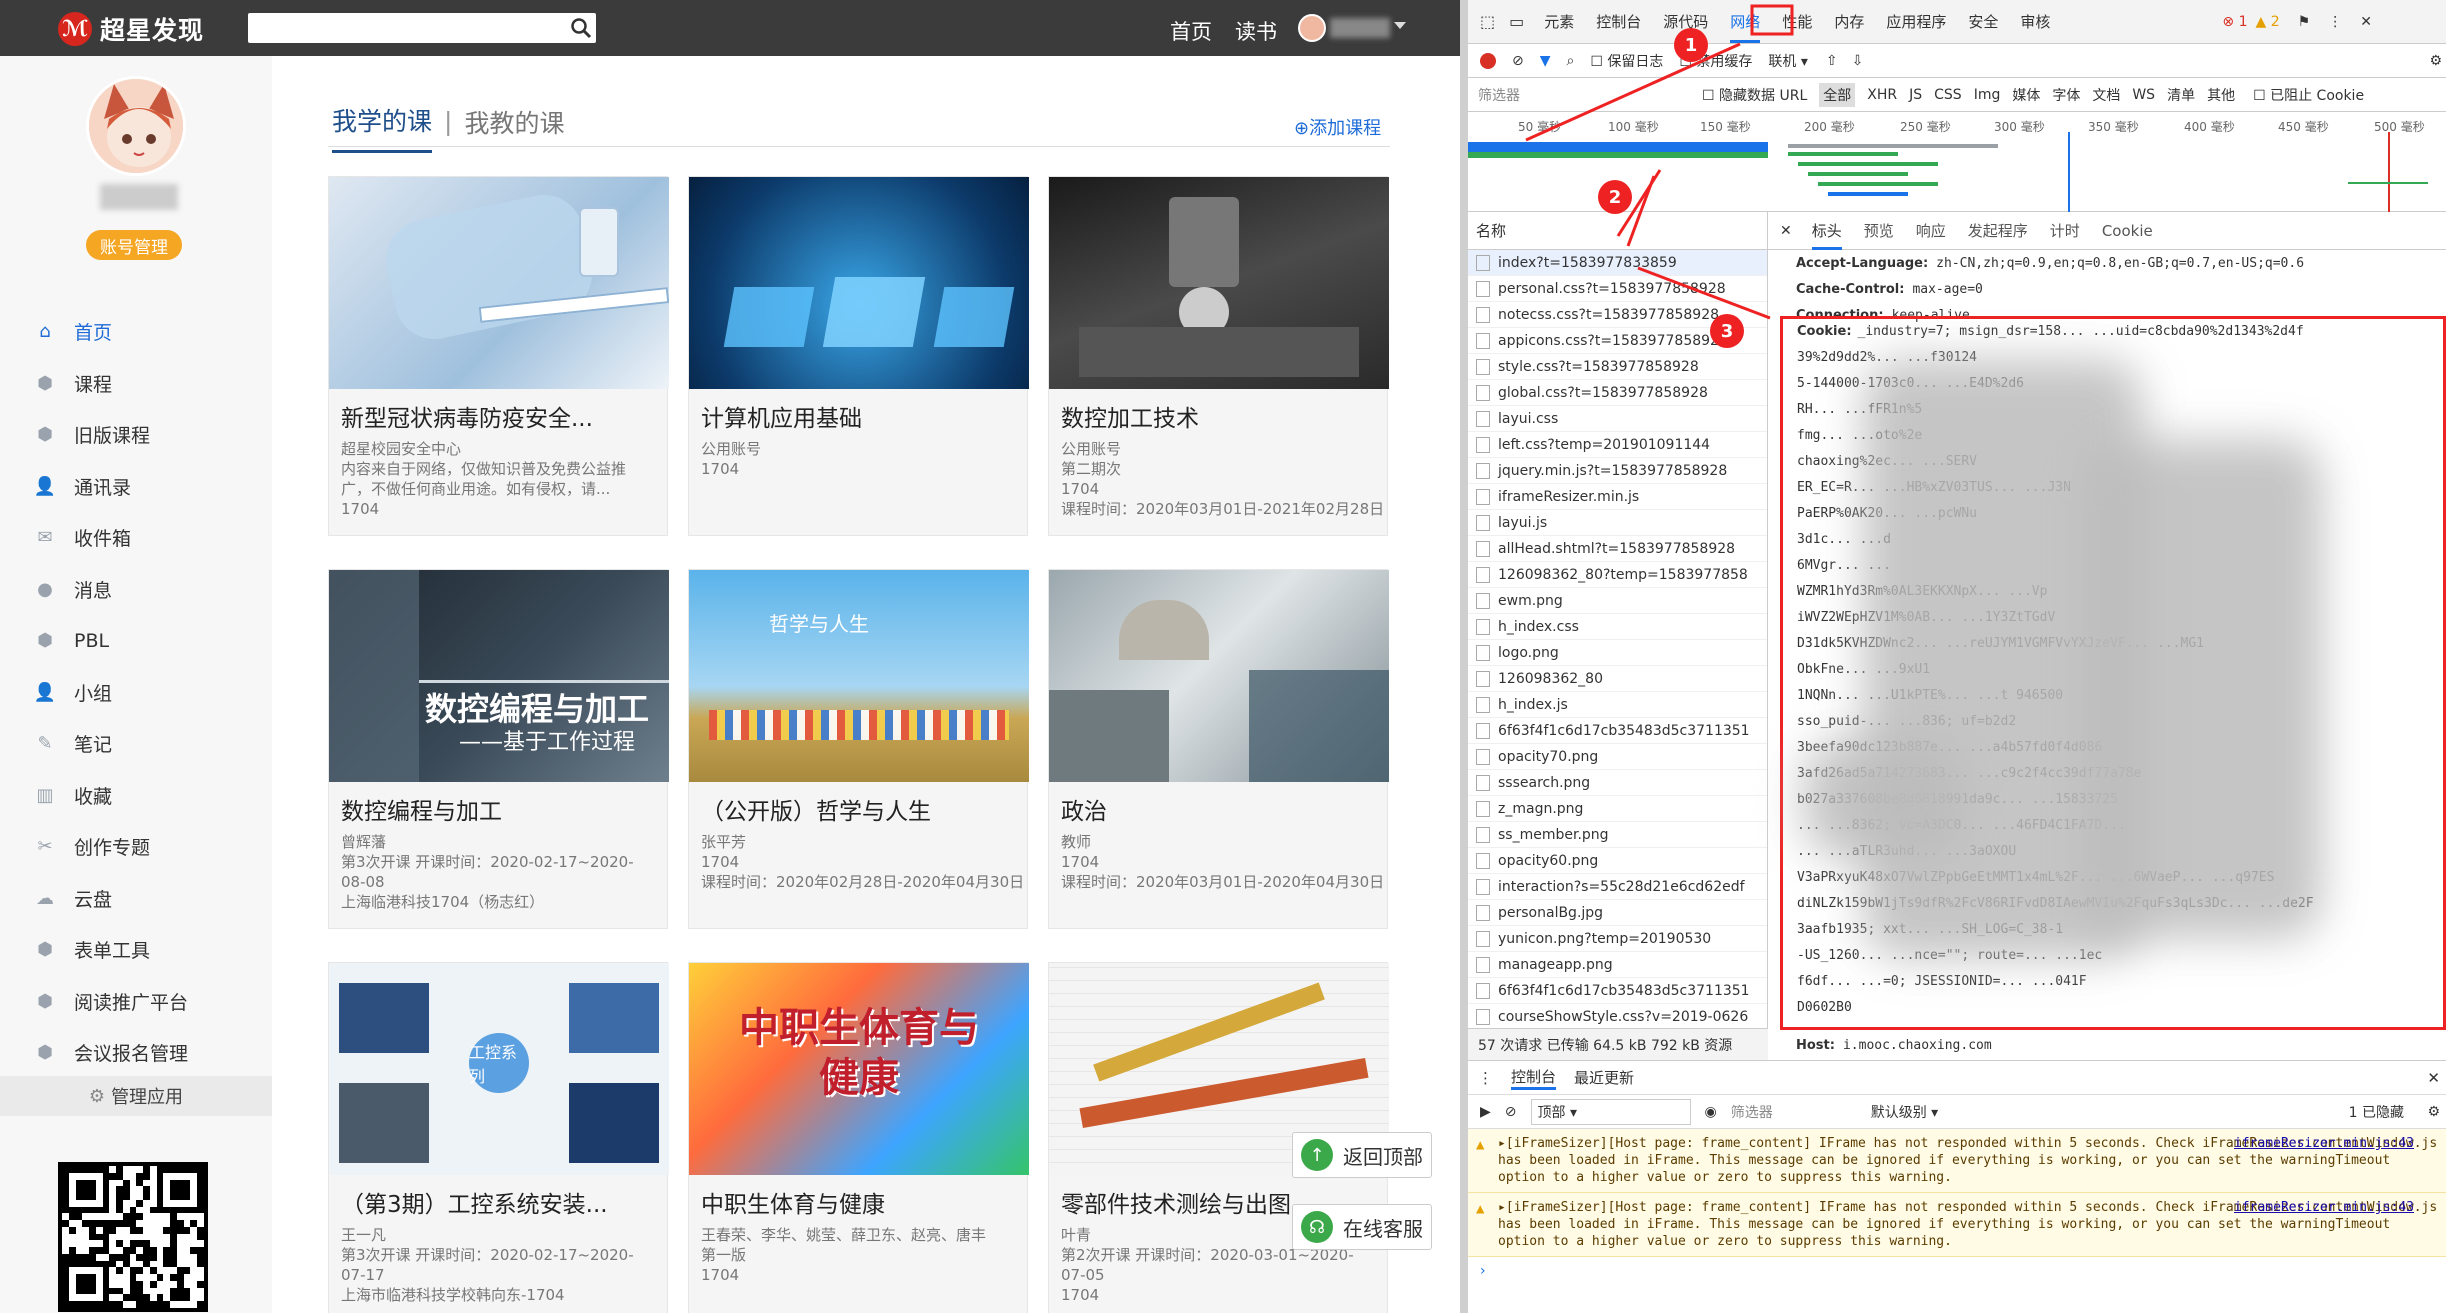 This screenshot has height=1313, width=2446. I want to click on tab-security: 安全, so click(1983, 21).